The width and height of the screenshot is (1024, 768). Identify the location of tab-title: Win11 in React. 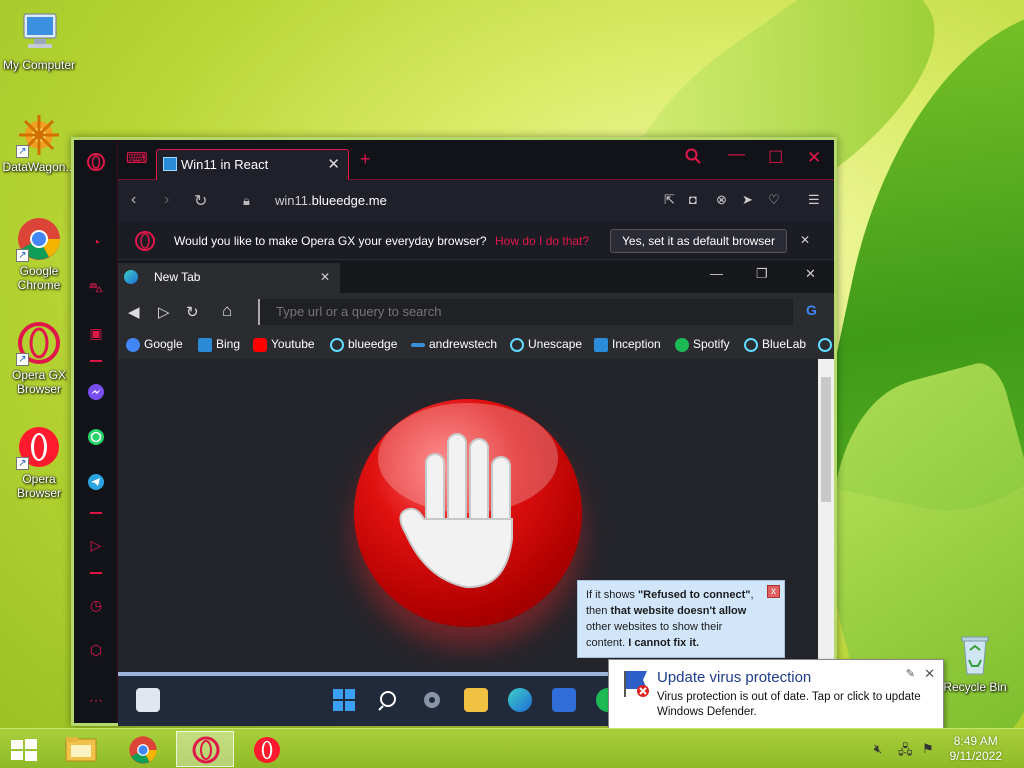
(225, 164).